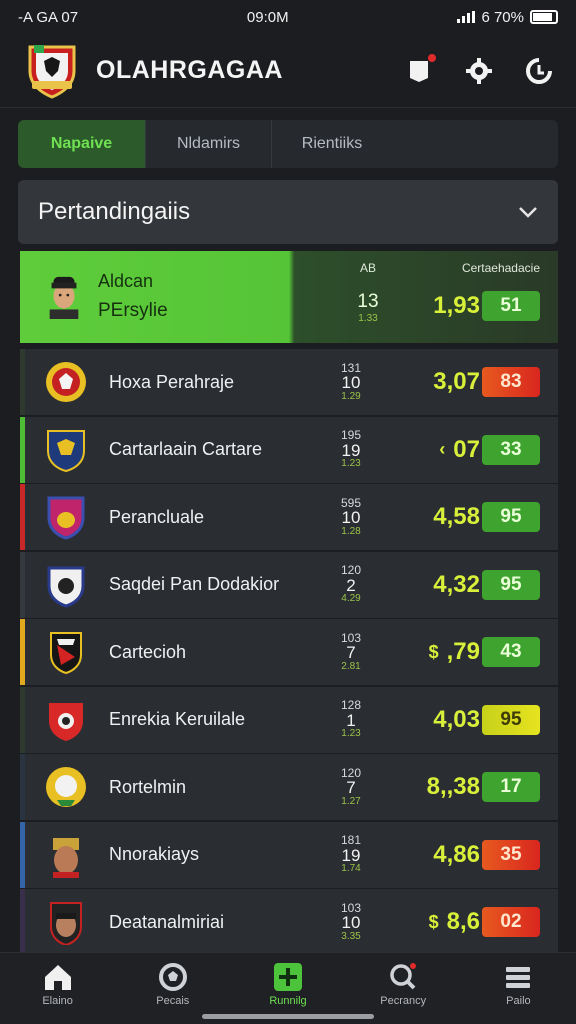 The height and width of the screenshot is (1024, 576). What do you see at coordinates (289, 584) in the screenshot?
I see `match-row: Saqdei Pan Dodakior 120 2 4.29 4,32 95` at bounding box center [289, 584].